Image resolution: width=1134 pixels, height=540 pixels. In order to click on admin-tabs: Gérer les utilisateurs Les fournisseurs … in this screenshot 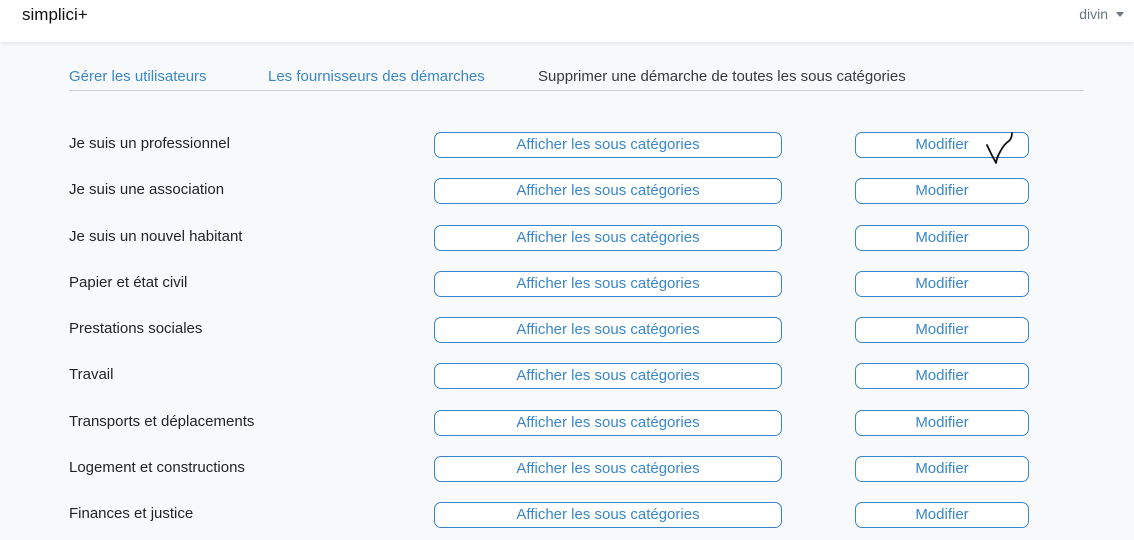, I will do `click(576, 77)`.